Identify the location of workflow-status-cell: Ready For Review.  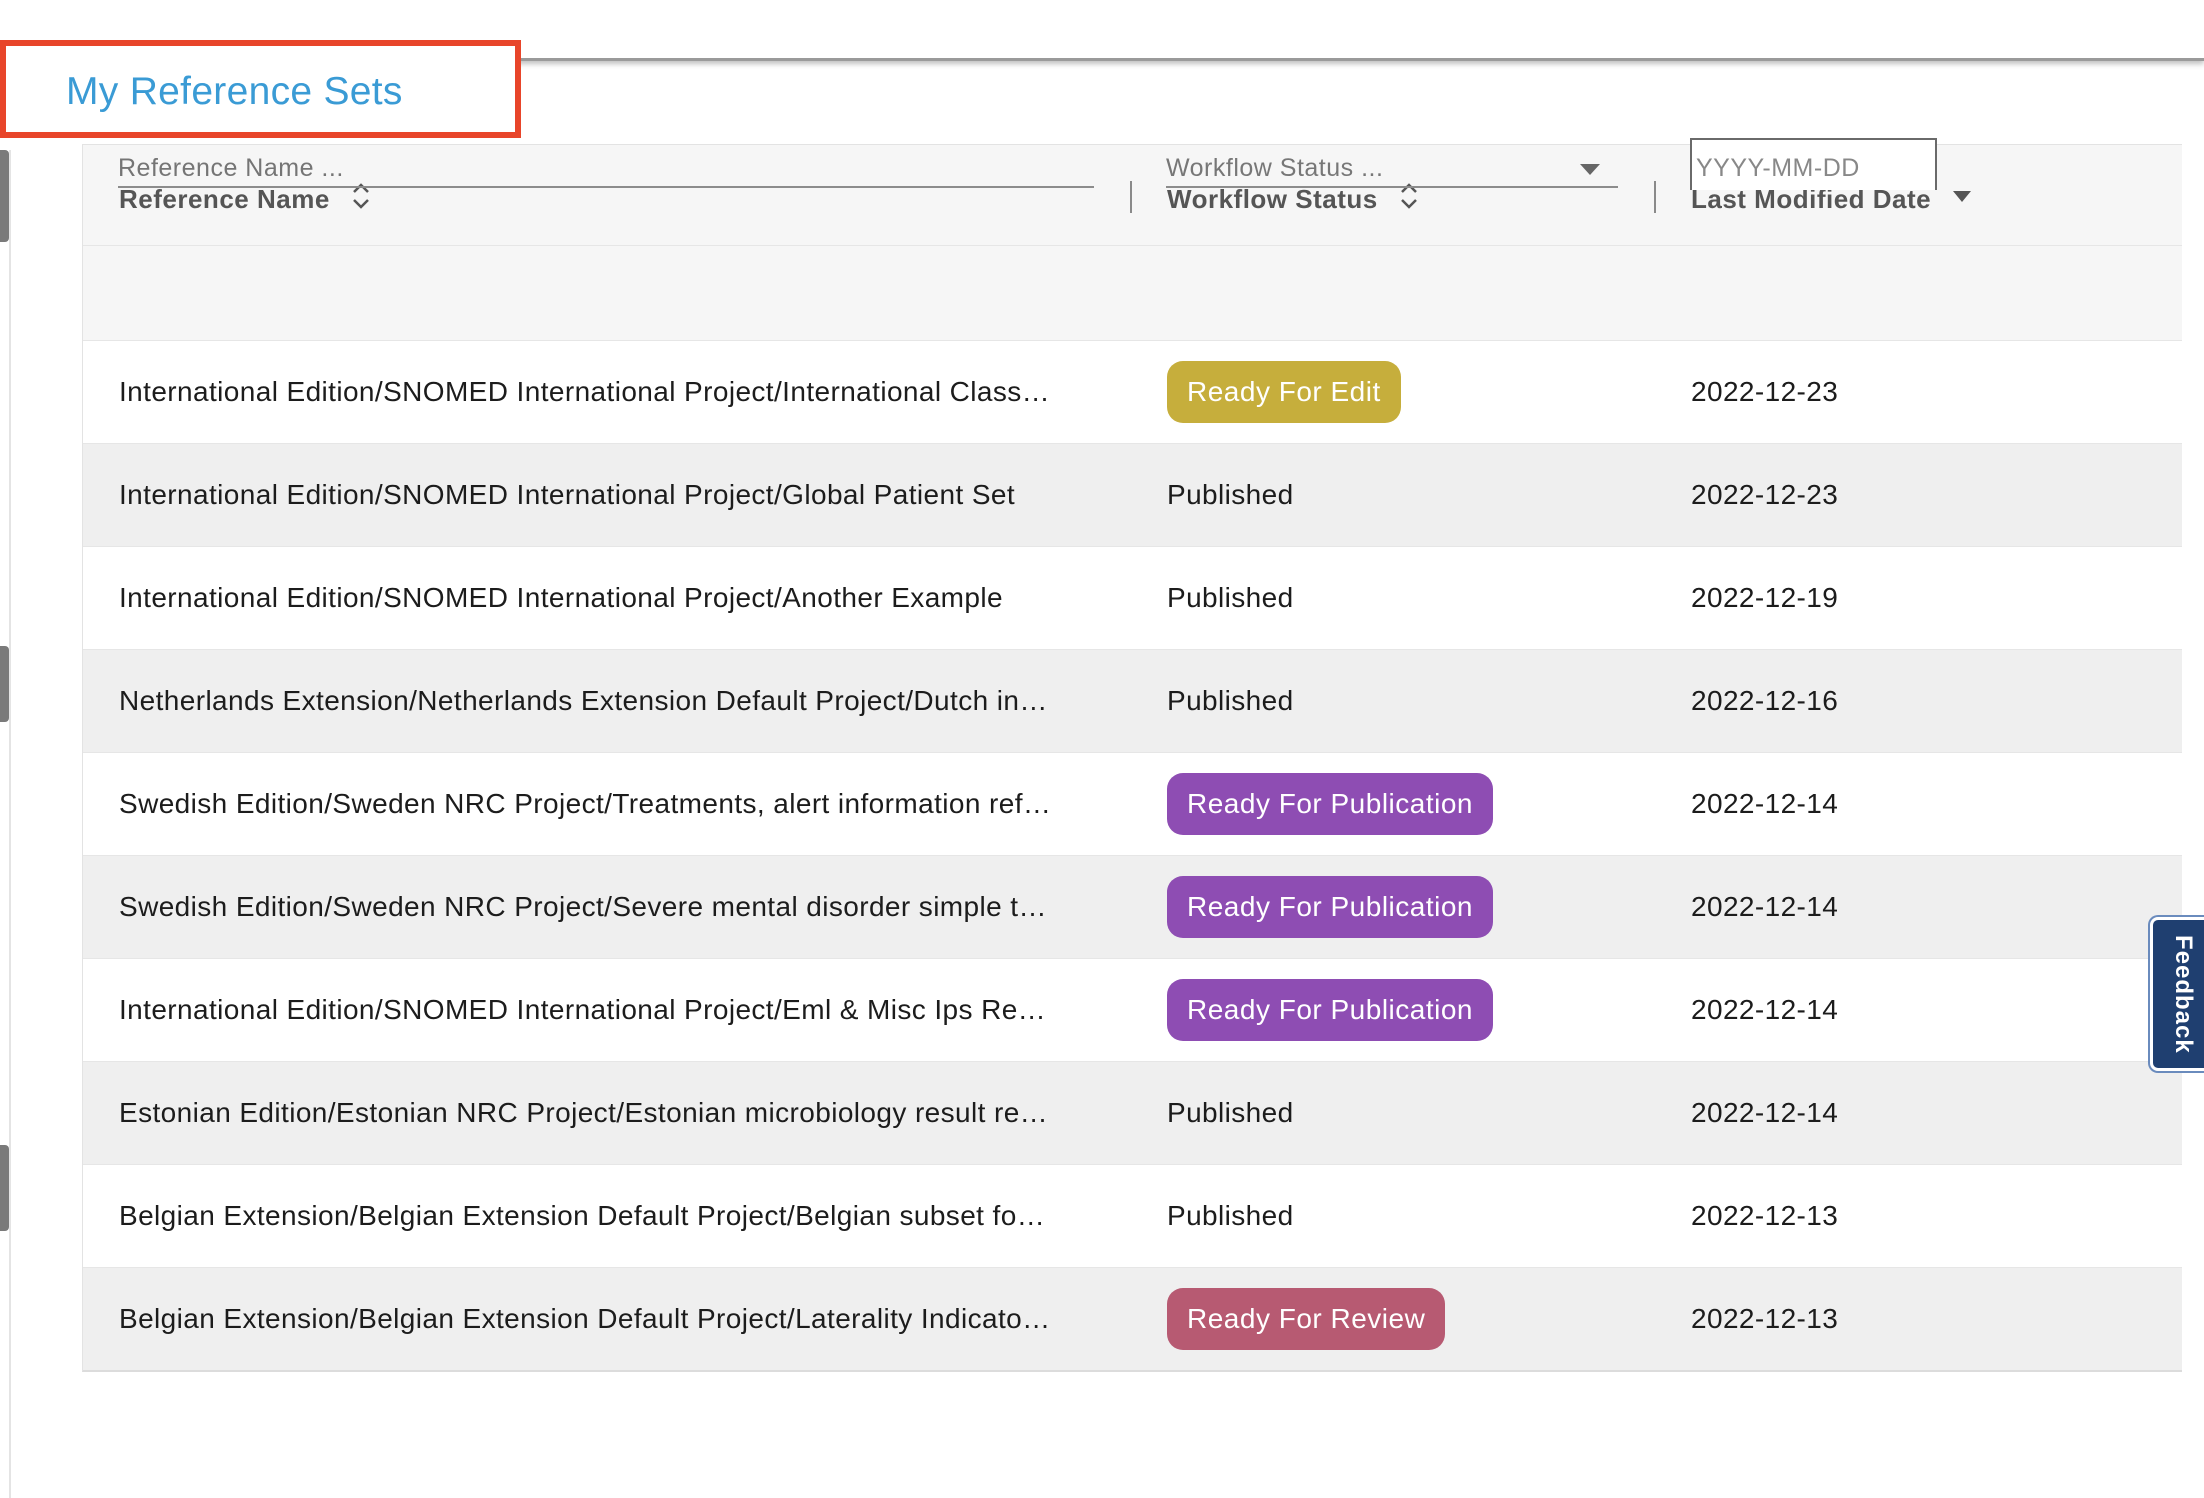
(1407, 1319).